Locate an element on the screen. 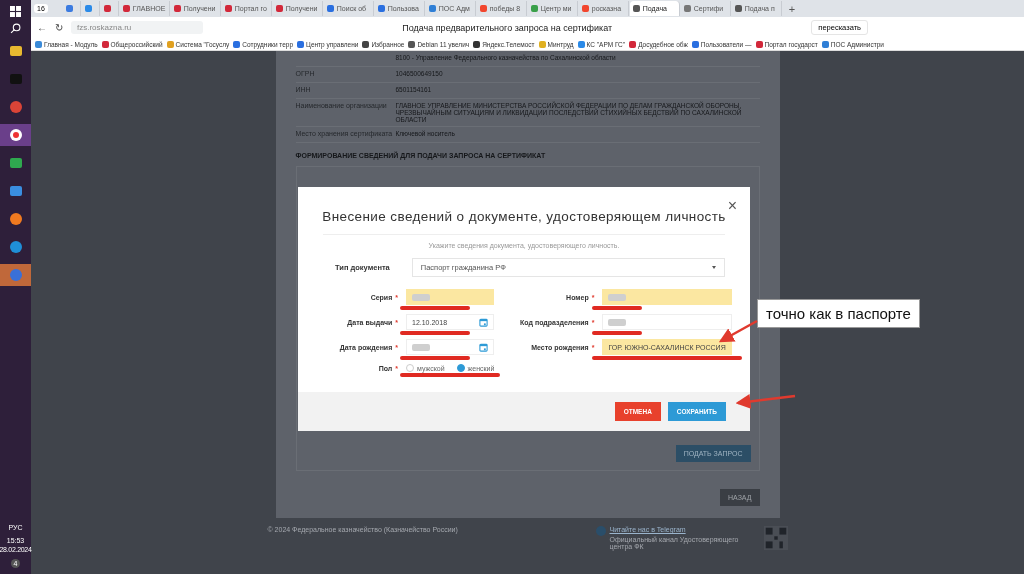 This screenshot has width=1024, height=574. caret-icon is located at coordinates (714, 267).